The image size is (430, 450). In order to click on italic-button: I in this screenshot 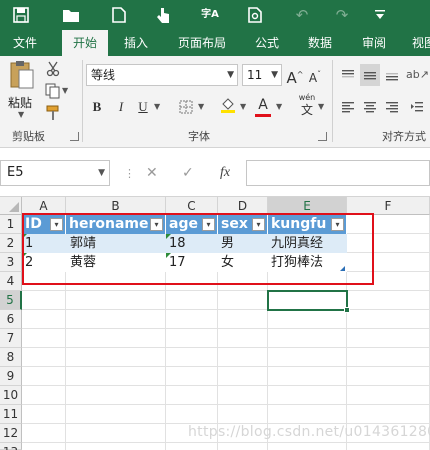, I will do `click(121, 107)`.